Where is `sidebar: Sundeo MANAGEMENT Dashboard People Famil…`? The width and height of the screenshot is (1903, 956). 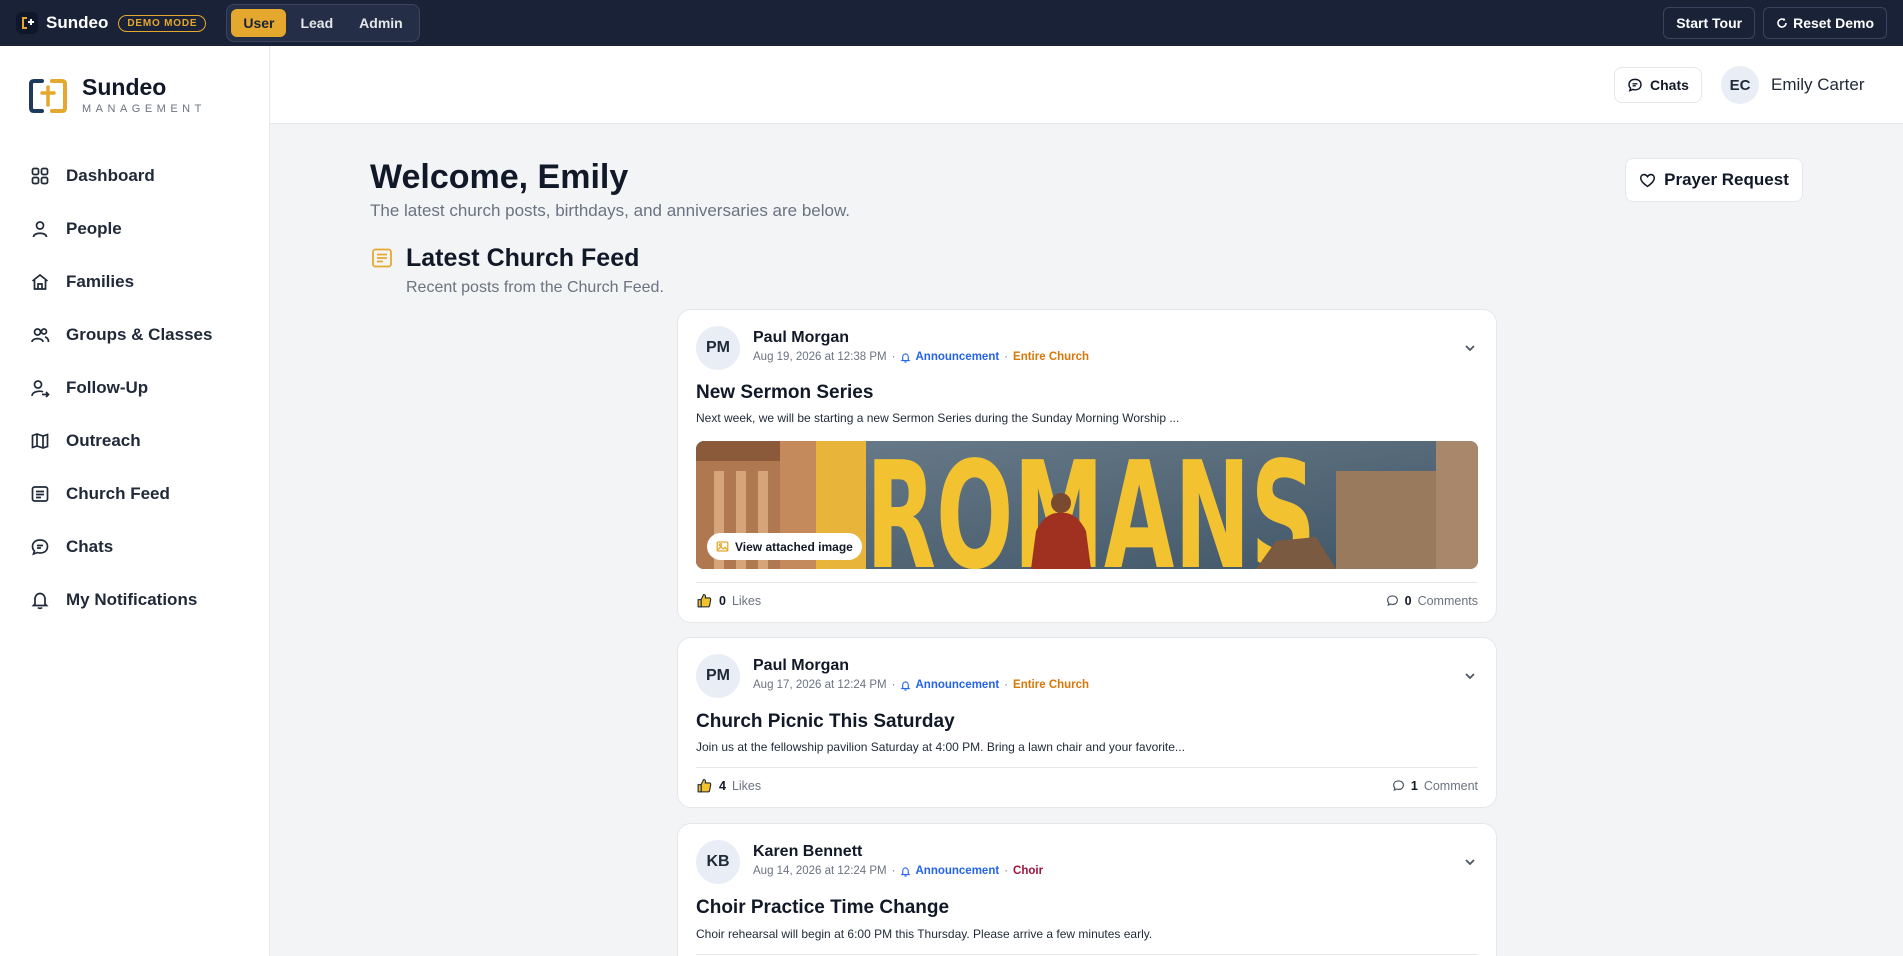 sidebar: Sundeo MANAGEMENT Dashboard People Famil… is located at coordinates (135, 501).